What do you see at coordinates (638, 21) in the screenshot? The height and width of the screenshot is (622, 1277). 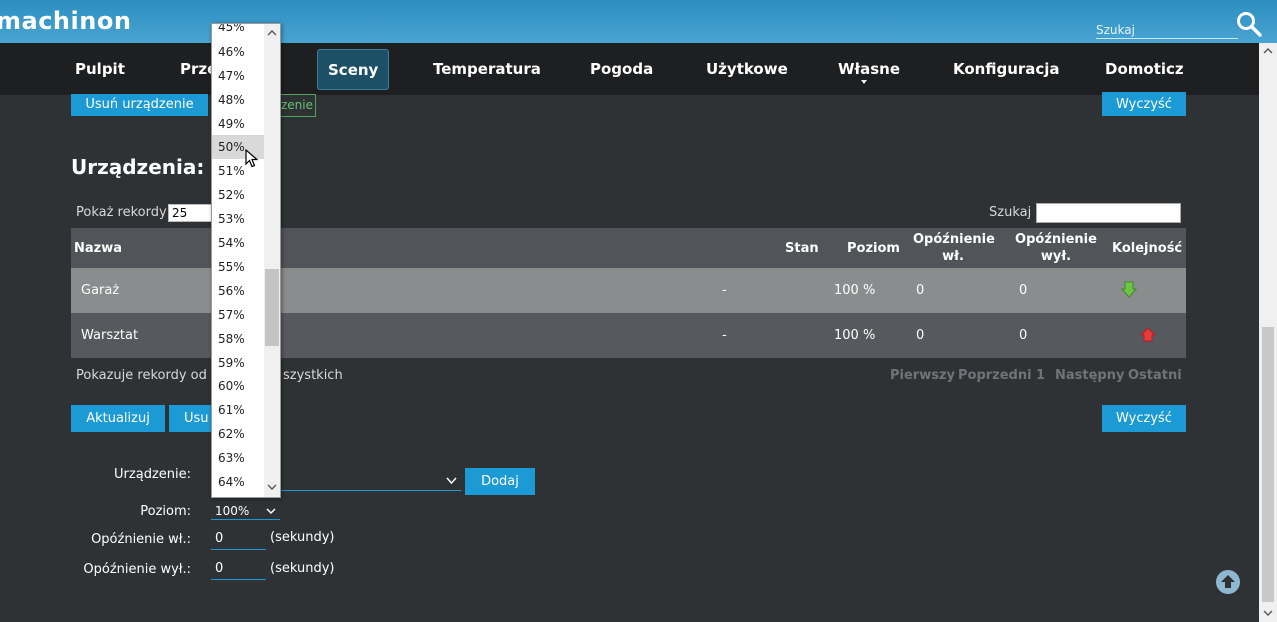 I see `header-bar: machinon` at bounding box center [638, 21].